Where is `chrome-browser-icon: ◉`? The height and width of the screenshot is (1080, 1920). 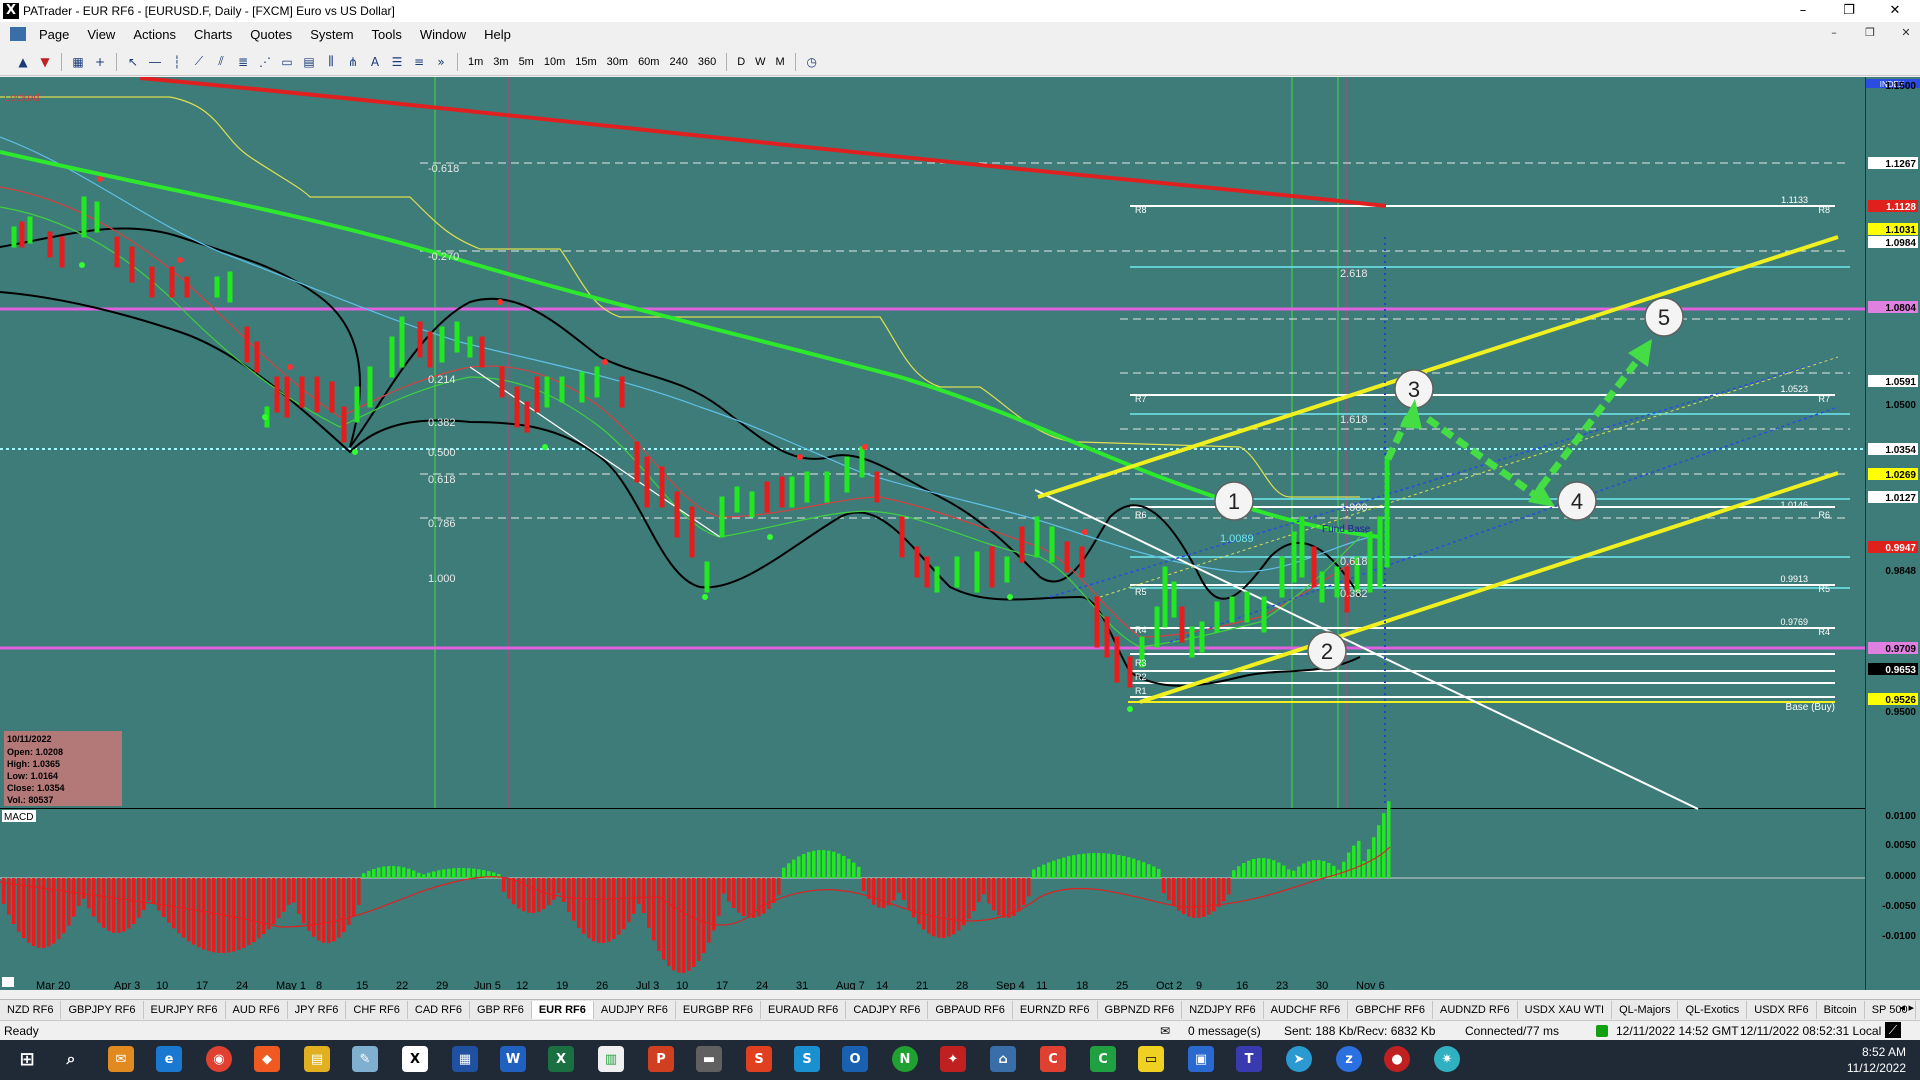
chrome-browser-icon: ◉ is located at coordinates (219, 1059).